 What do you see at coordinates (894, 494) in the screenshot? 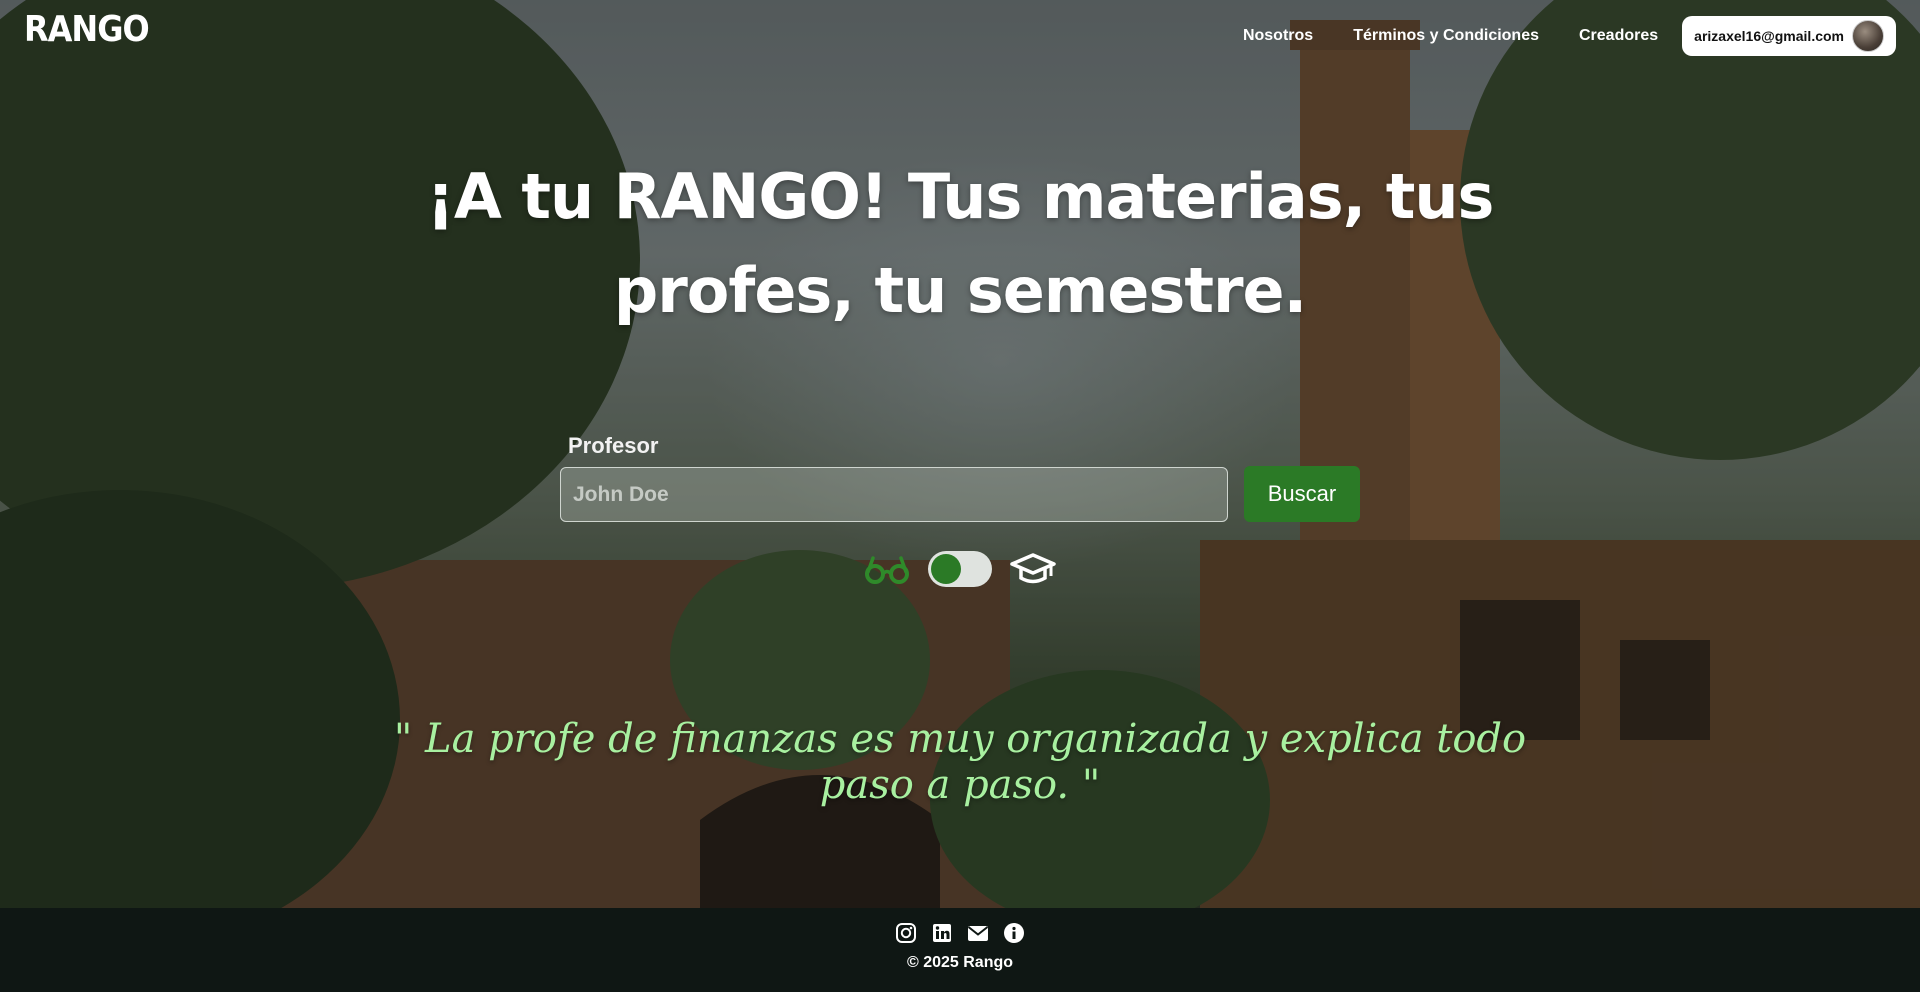
I see `professor-search-input` at bounding box center [894, 494].